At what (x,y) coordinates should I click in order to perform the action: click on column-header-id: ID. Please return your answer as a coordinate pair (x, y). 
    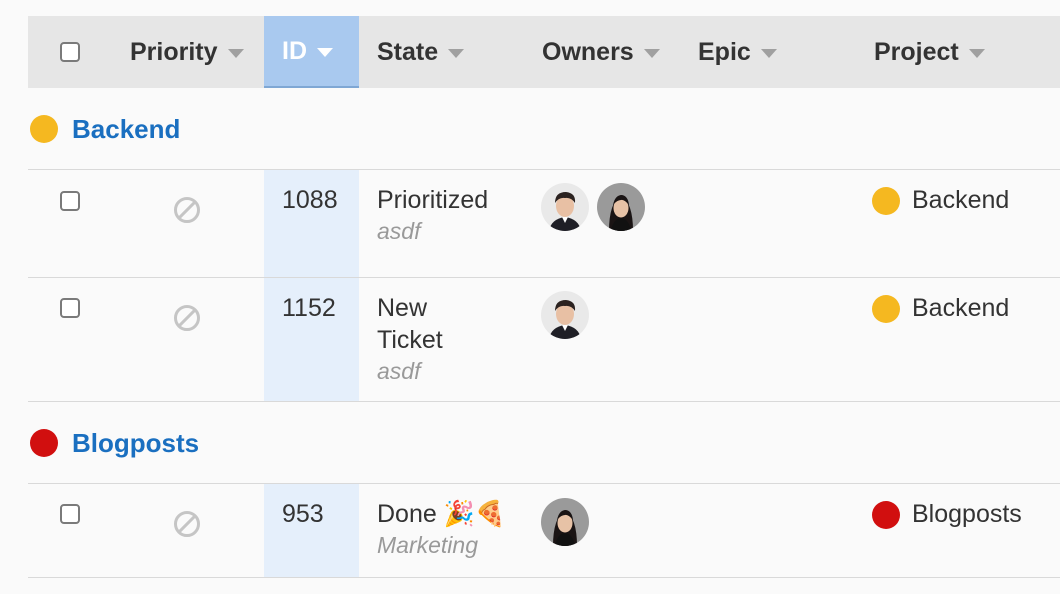
    Looking at the image, I should click on (311, 52).